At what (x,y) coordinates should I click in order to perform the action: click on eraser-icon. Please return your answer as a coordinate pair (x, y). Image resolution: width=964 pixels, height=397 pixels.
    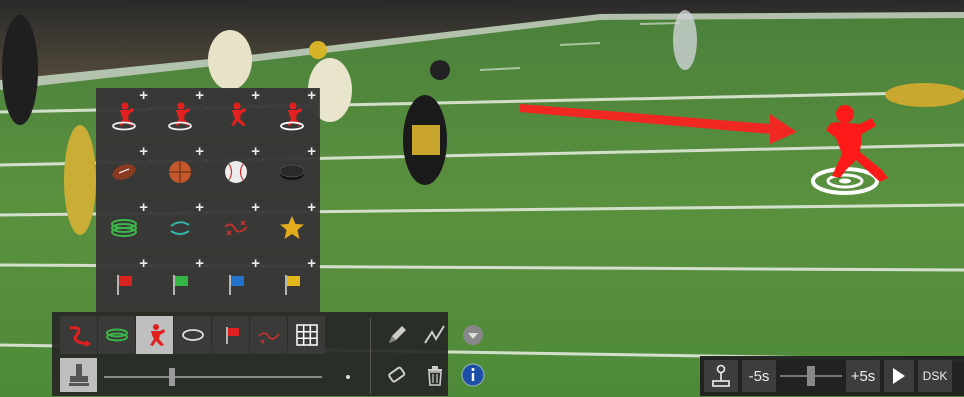
    Looking at the image, I should click on (396, 374).